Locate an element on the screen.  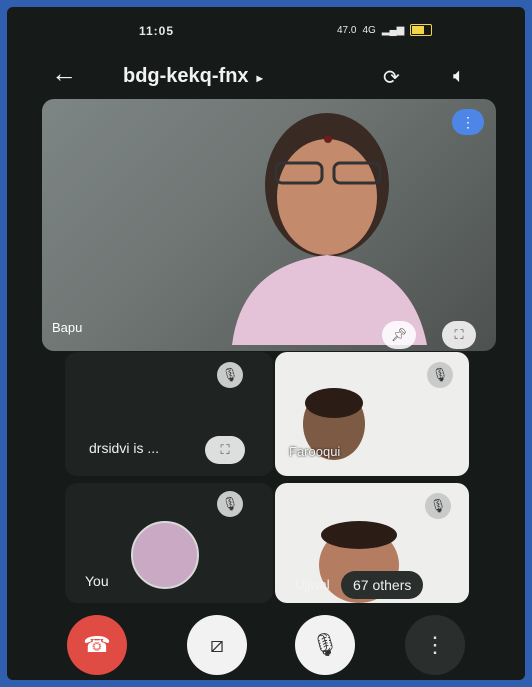
signal-icon: ▂▄▆ is located at coordinates (393, 30).